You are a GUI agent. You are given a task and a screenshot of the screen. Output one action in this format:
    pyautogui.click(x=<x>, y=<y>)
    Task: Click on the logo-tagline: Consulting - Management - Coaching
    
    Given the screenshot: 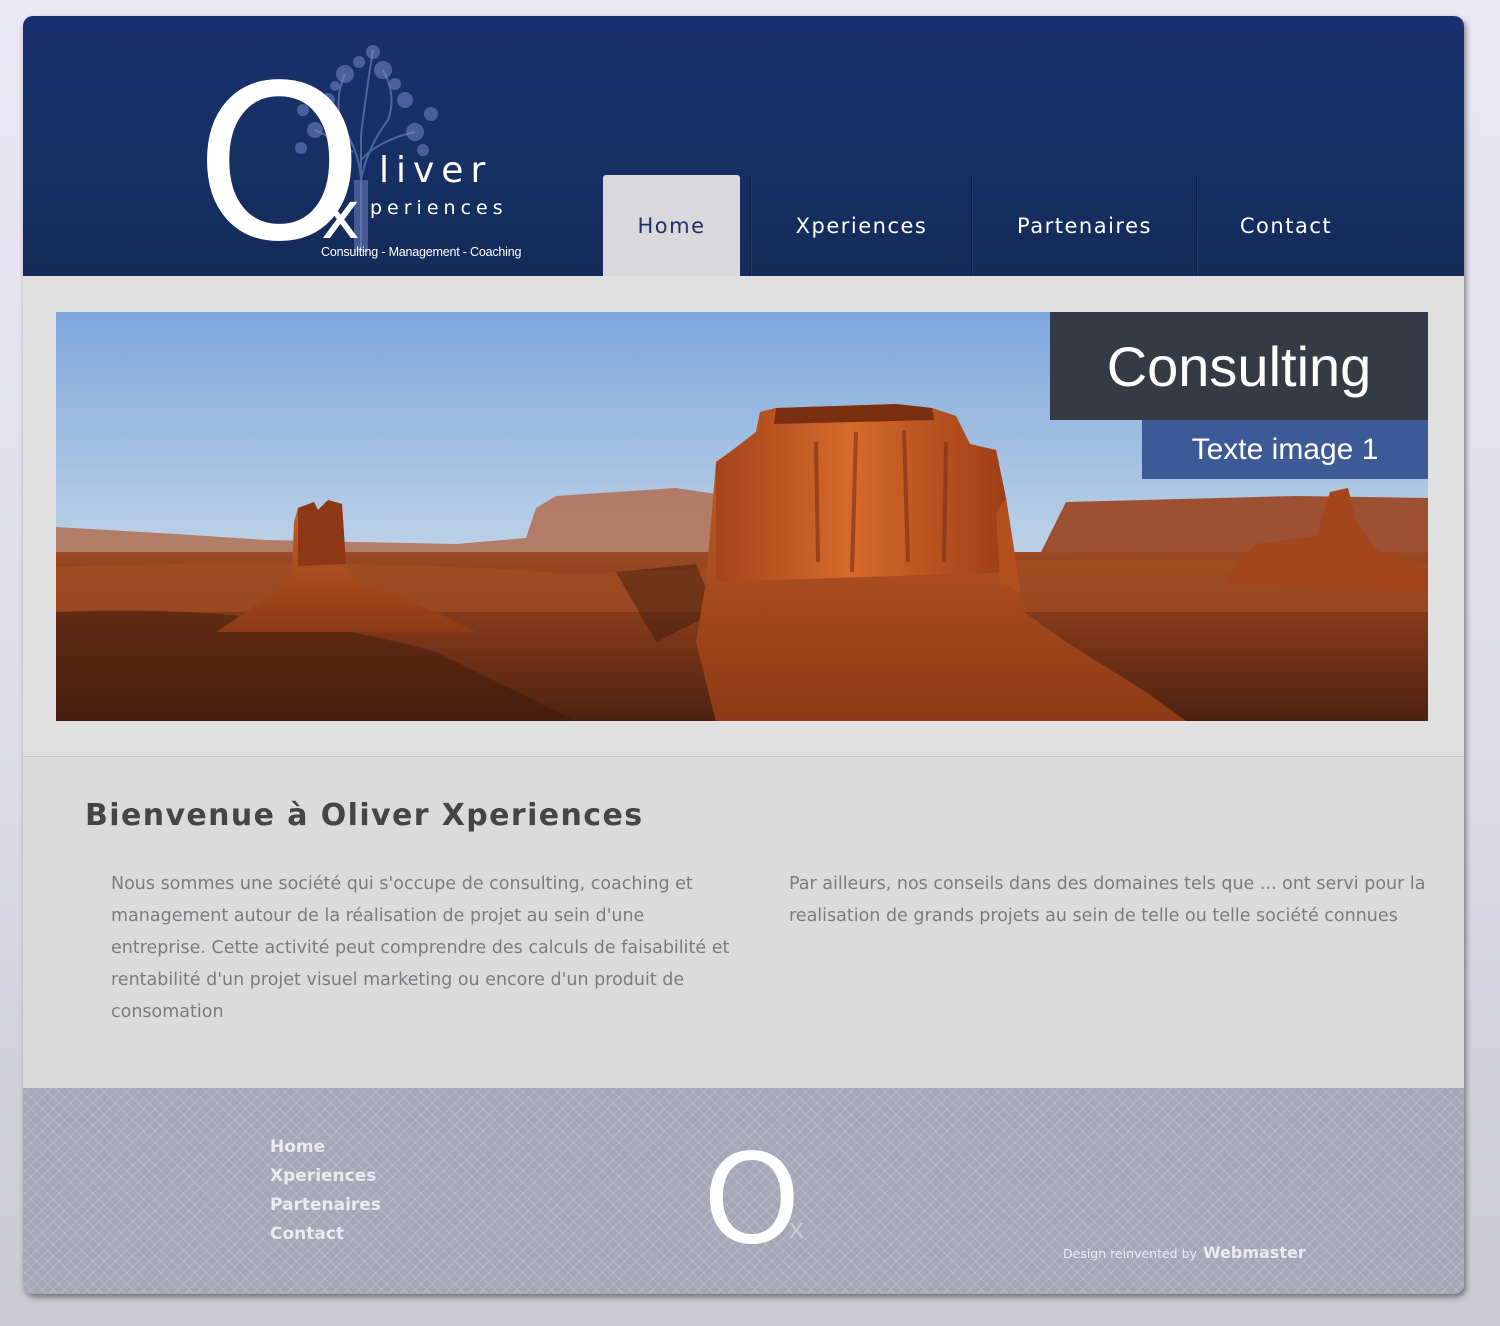 What is the action you would take?
    pyautogui.click(x=421, y=252)
    